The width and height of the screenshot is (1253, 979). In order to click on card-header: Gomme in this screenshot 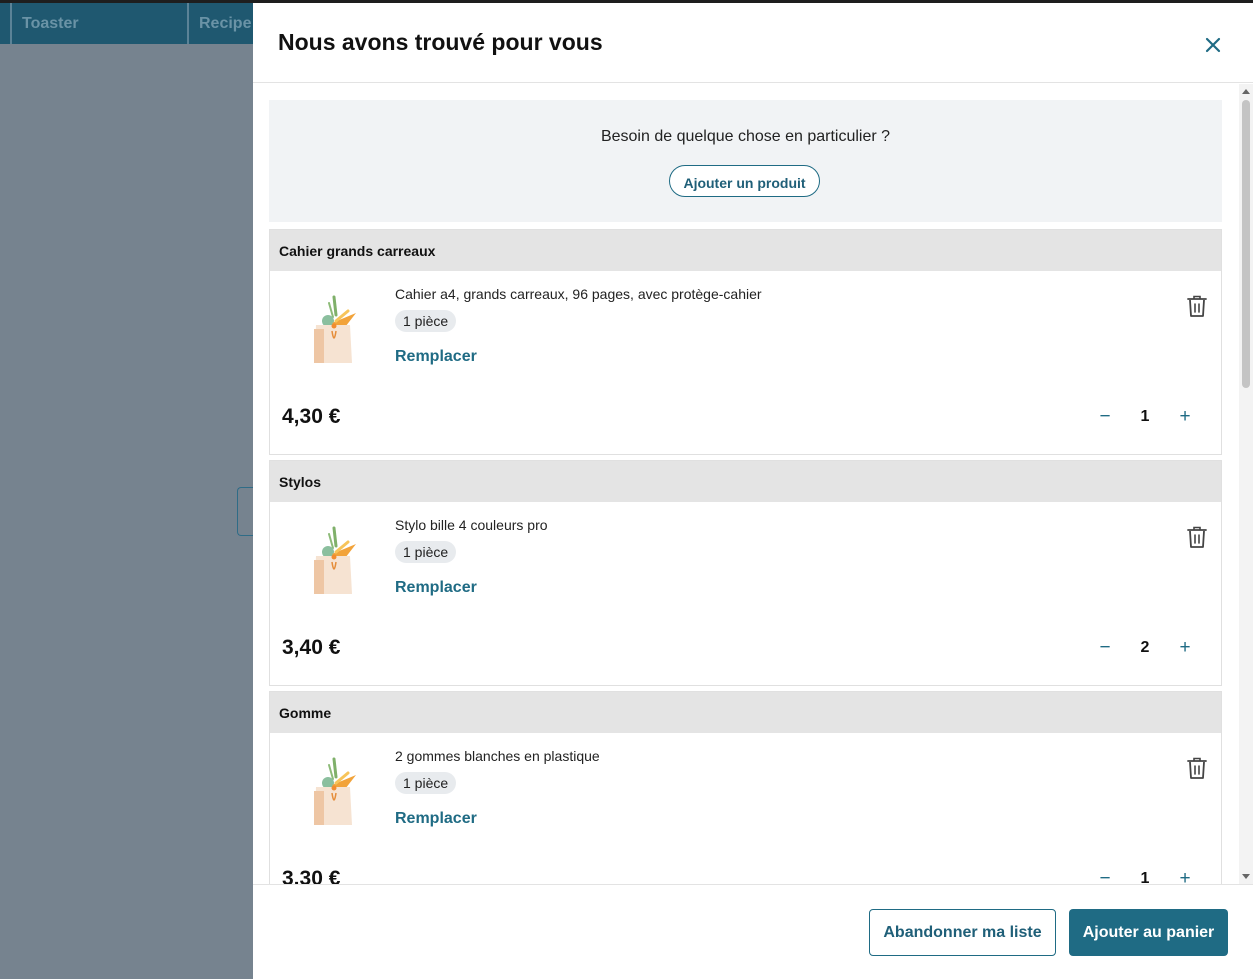, I will do `click(745, 712)`.